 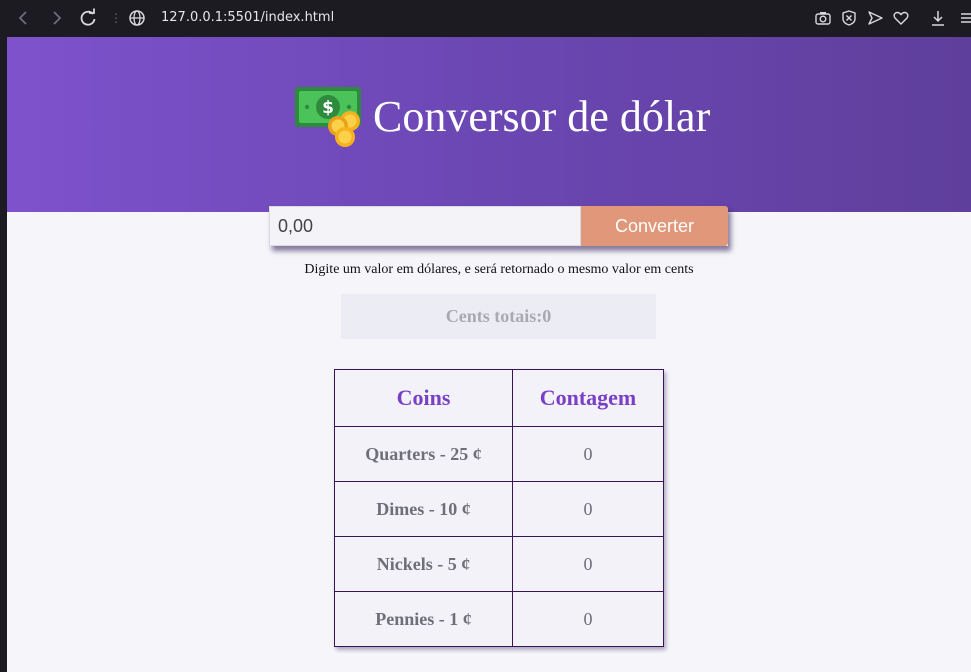 I want to click on converter-form: Converter, so click(x=498, y=226).